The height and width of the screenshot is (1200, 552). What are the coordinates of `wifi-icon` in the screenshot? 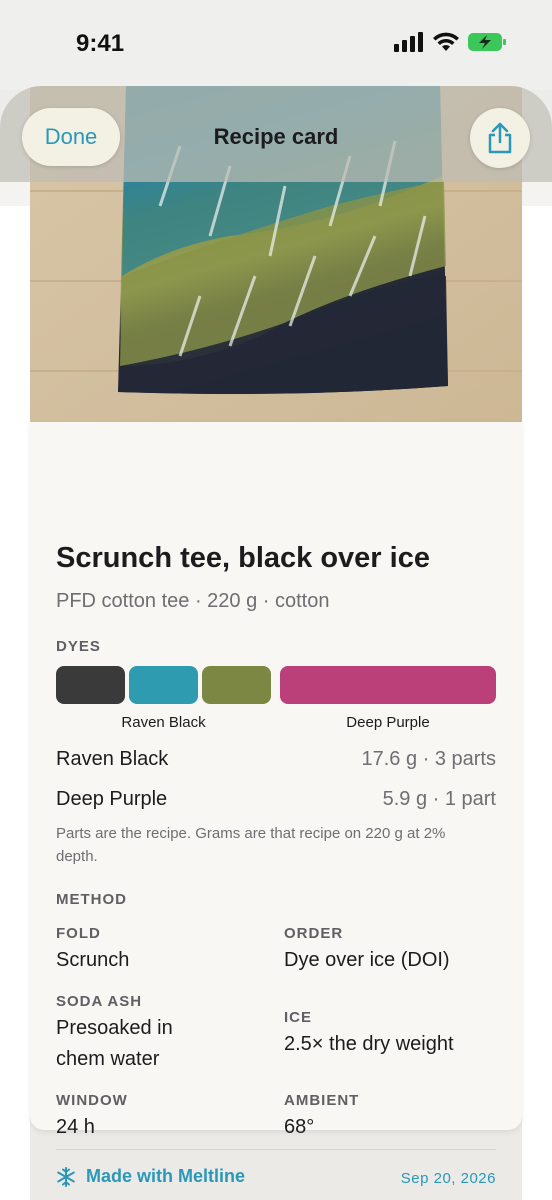 It's located at (446, 41).